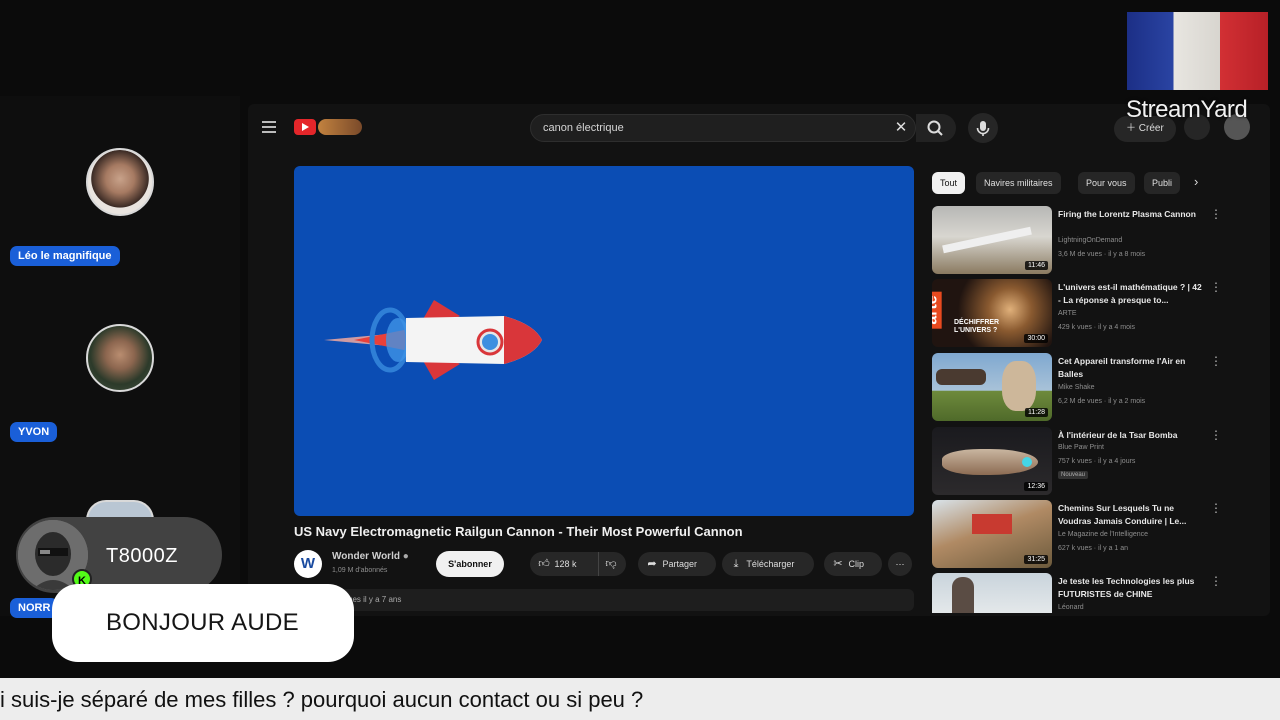 This screenshot has width=1280, height=720. What do you see at coordinates (1102, 254) in the screenshot?
I see `recommendation-meta: 3,6 M de vues · il y a 8 mois` at bounding box center [1102, 254].